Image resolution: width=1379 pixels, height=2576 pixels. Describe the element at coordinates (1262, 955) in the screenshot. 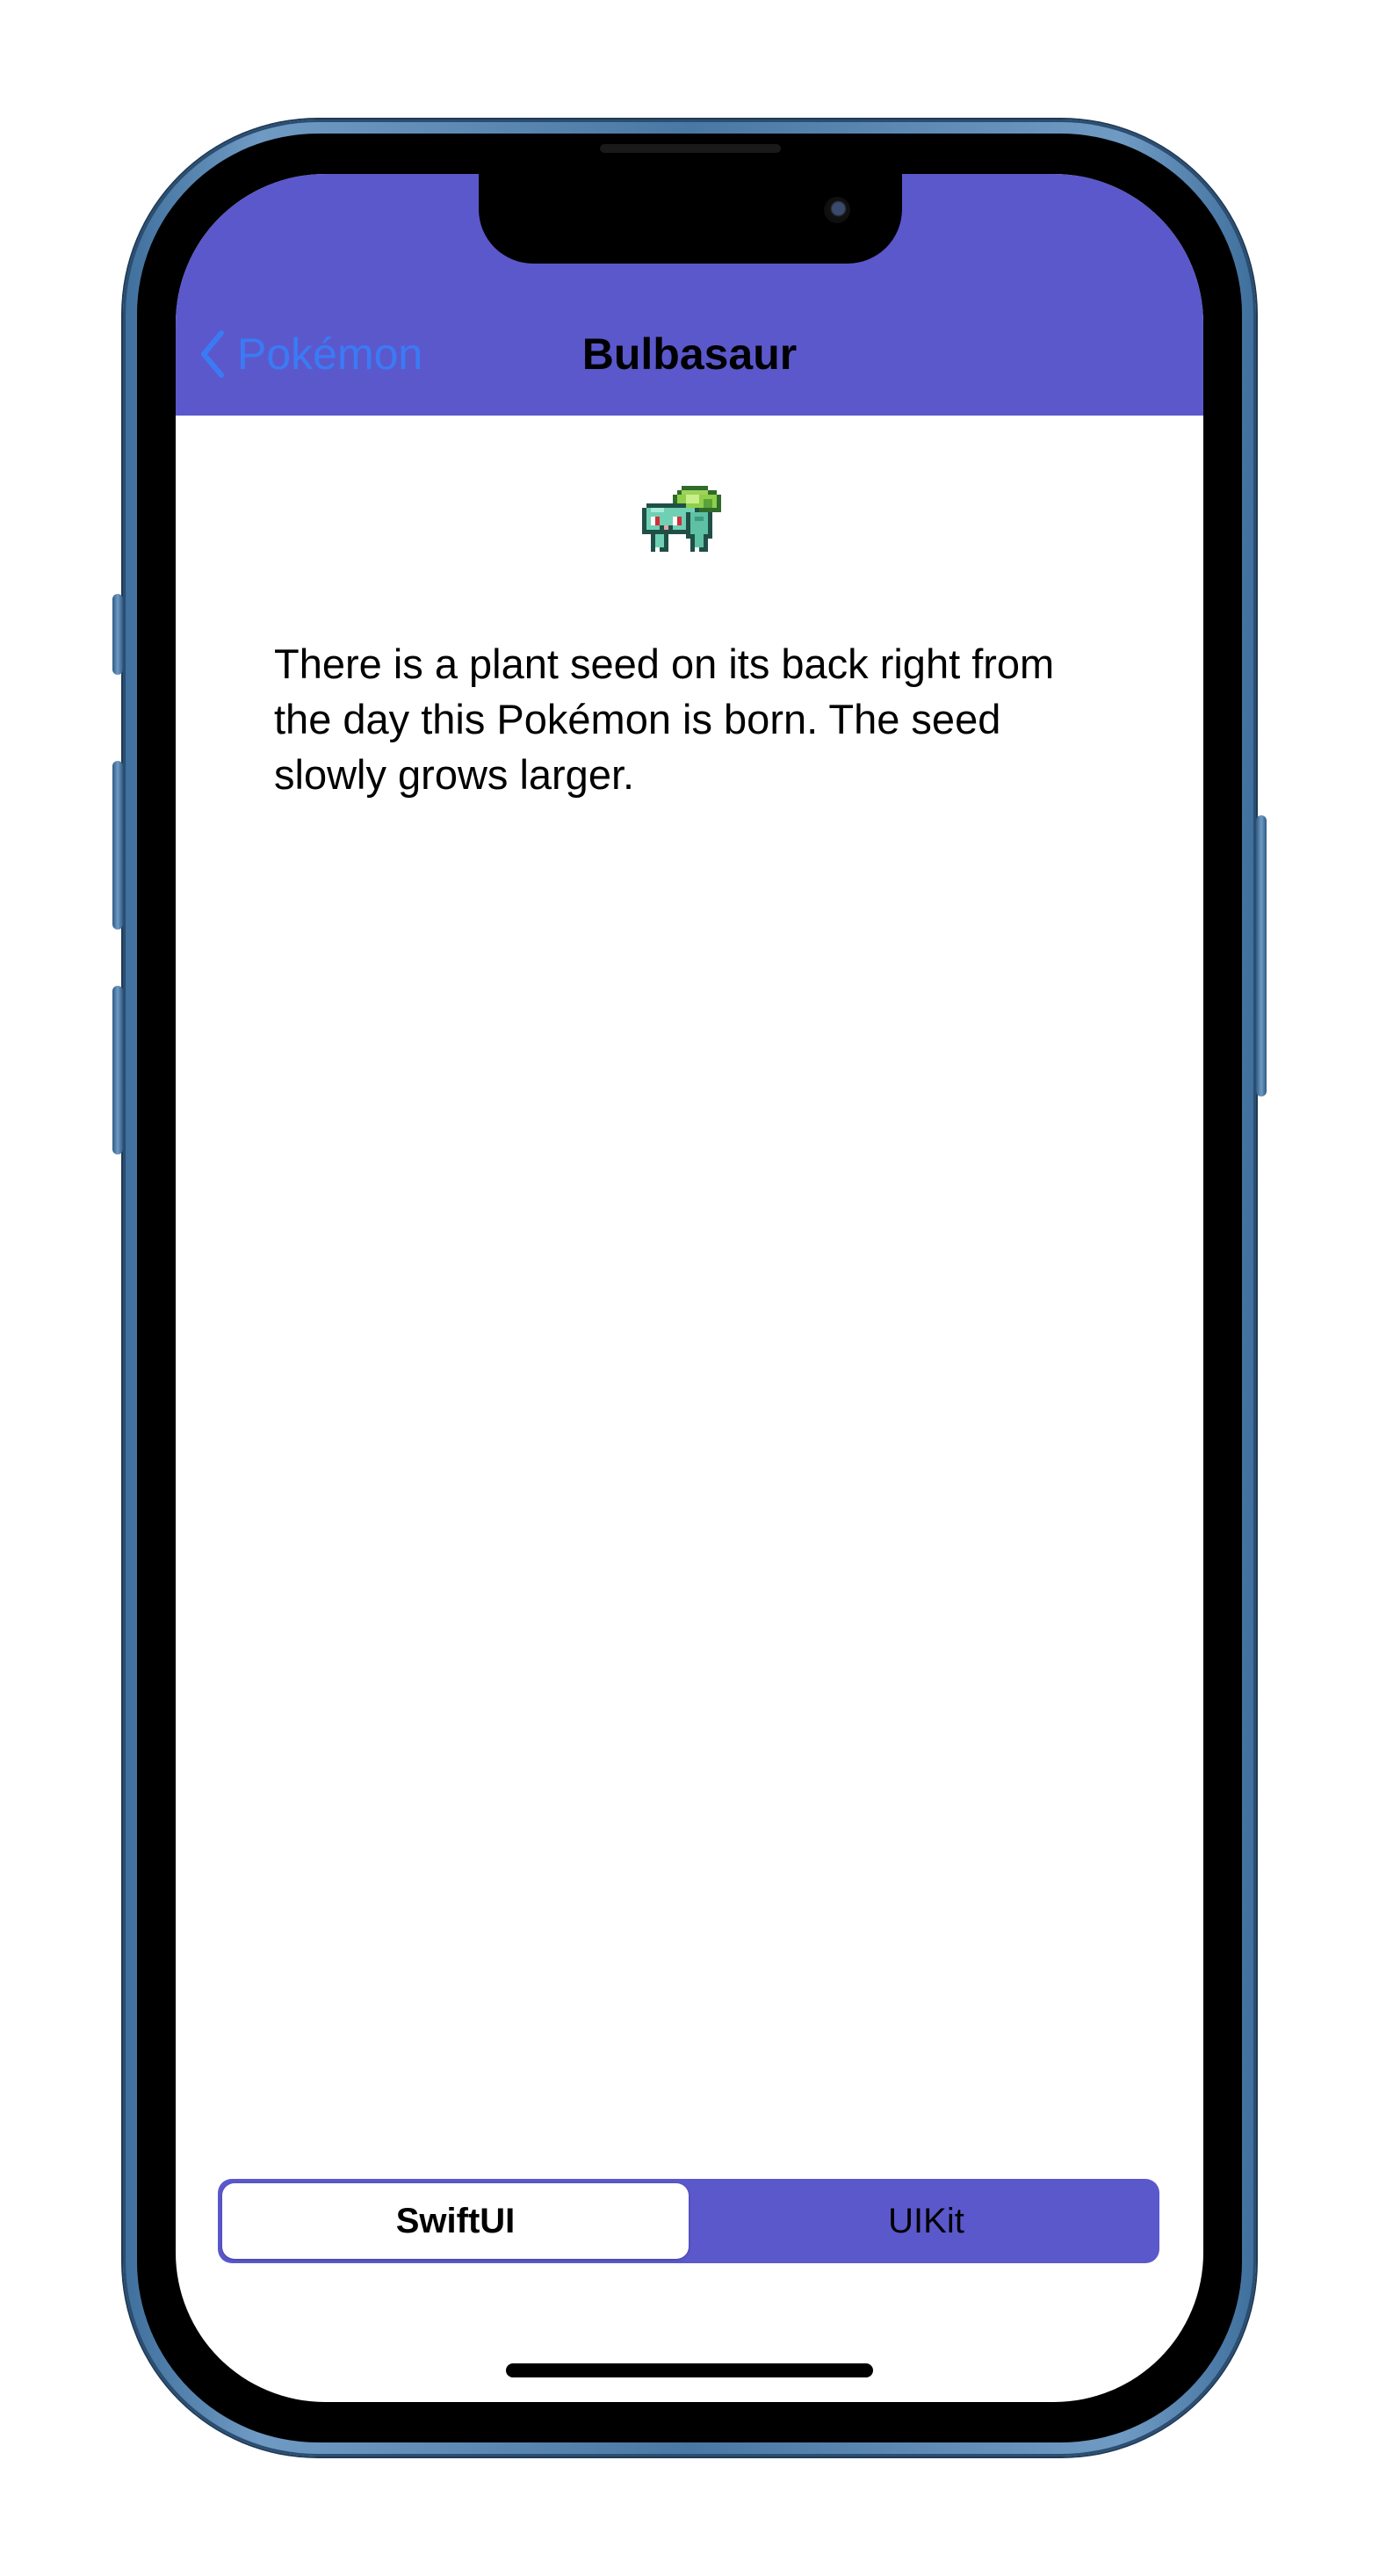

I see `power-button` at that location.